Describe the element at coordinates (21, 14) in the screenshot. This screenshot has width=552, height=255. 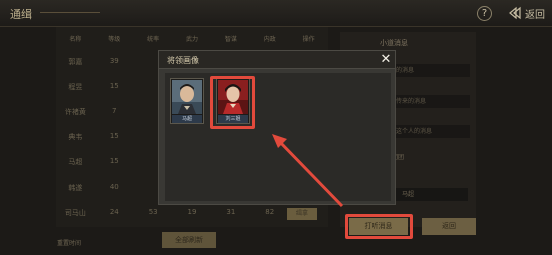
I see `page-title: 通缉` at that location.